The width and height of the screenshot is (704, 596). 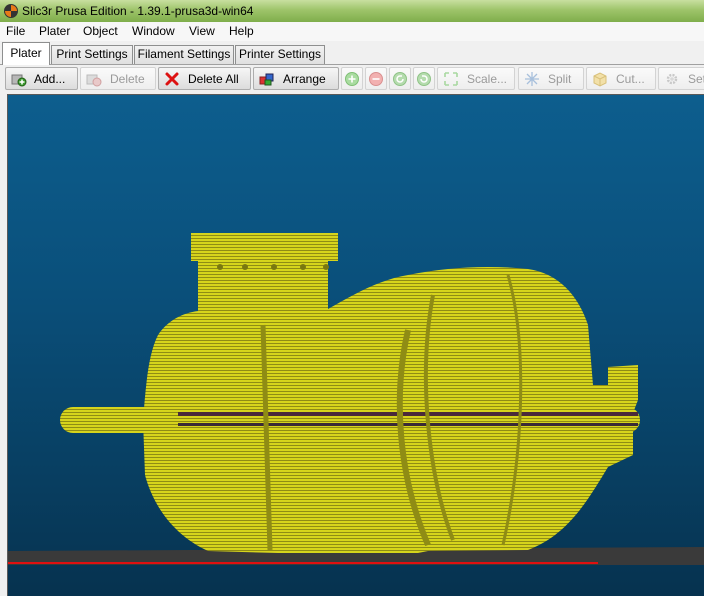 I want to click on delete-all-button-label: Delete All, so click(x=213, y=79).